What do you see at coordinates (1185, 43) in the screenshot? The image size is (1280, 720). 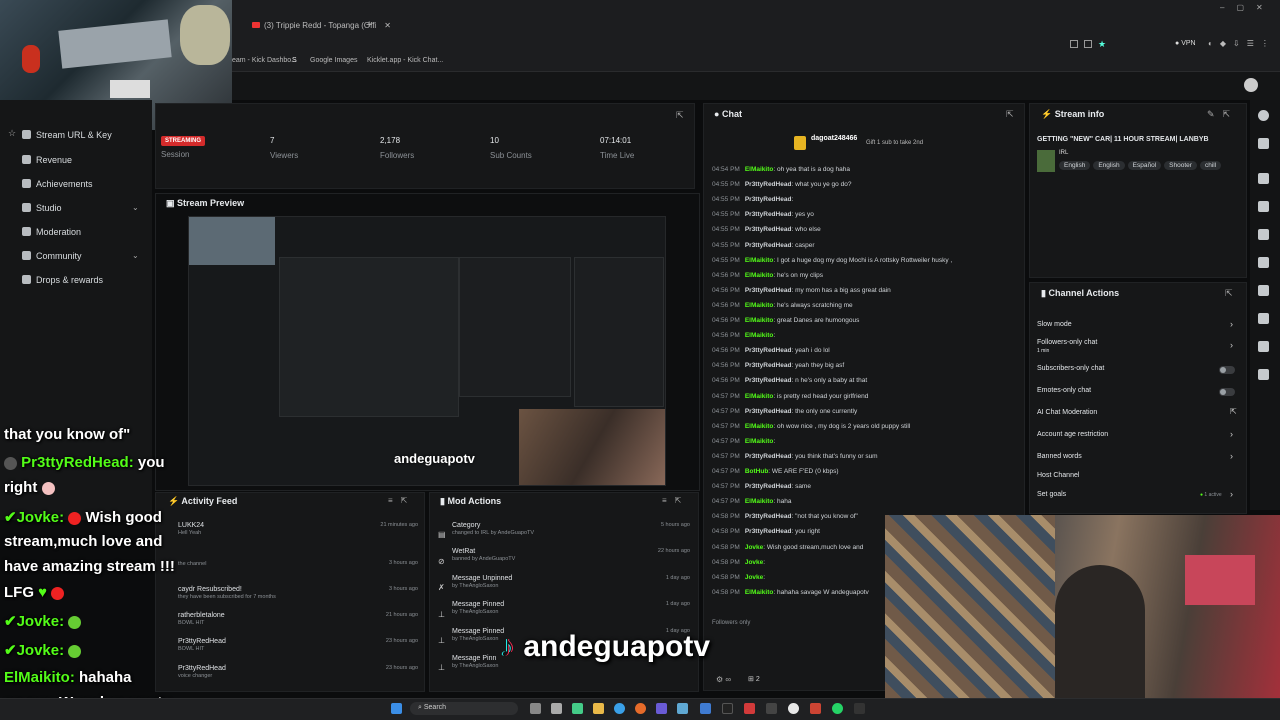 I see `vpn-badge: ● VPN` at bounding box center [1185, 43].